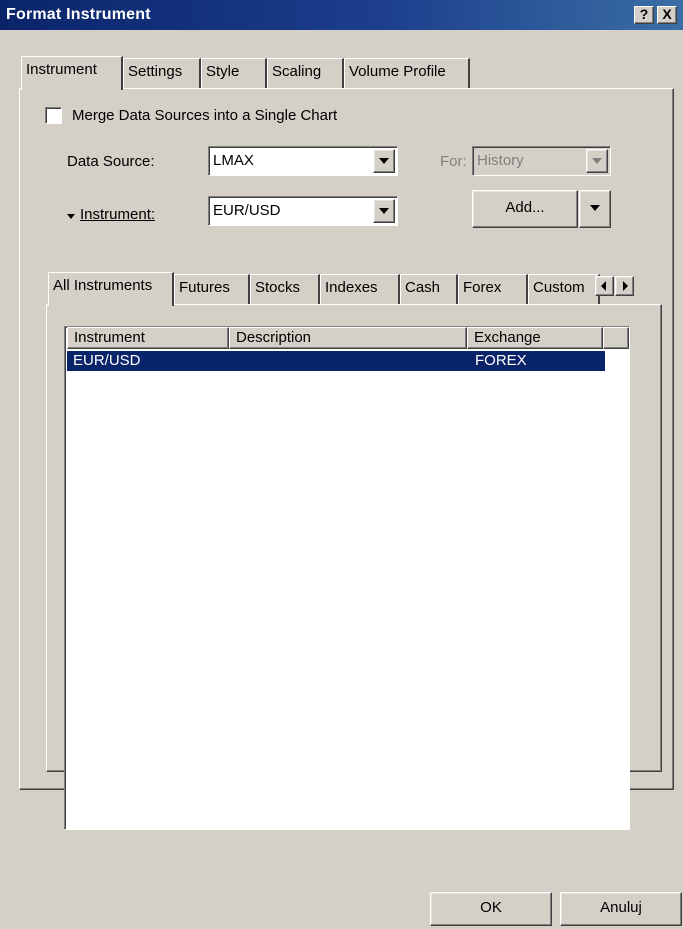 The image size is (683, 929). I want to click on instrument-label: Instrument:, so click(117, 214).